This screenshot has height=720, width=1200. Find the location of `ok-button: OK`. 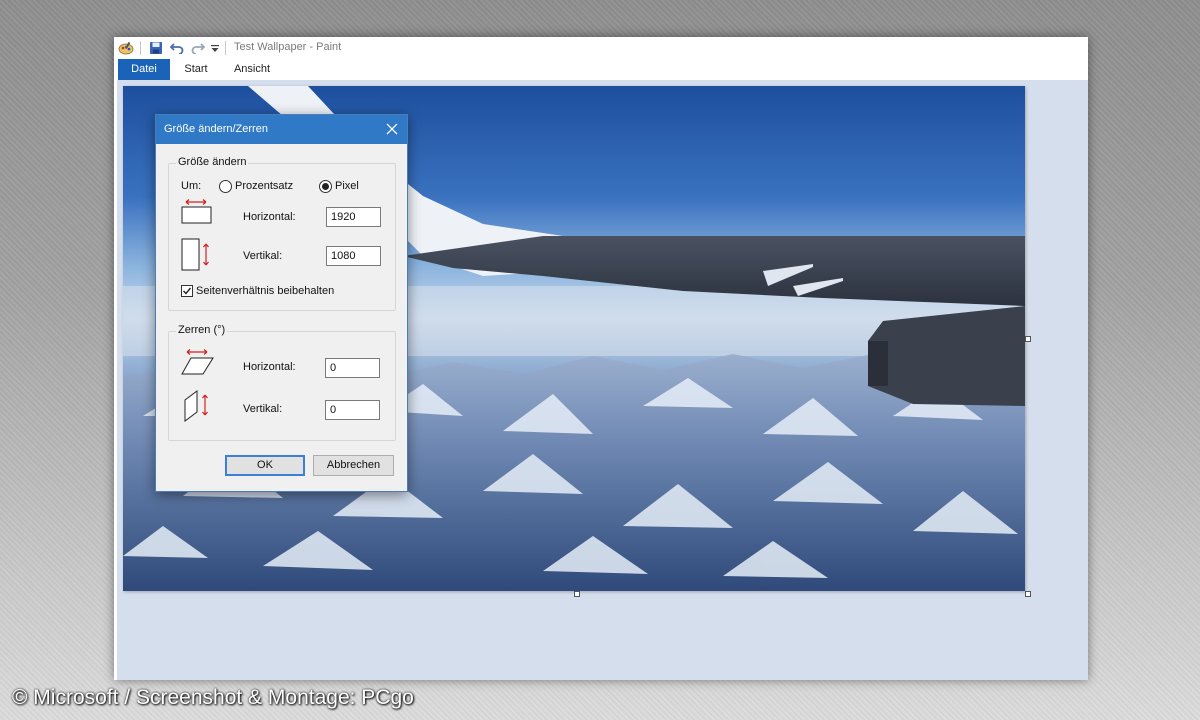

ok-button: OK is located at coordinates (265, 465).